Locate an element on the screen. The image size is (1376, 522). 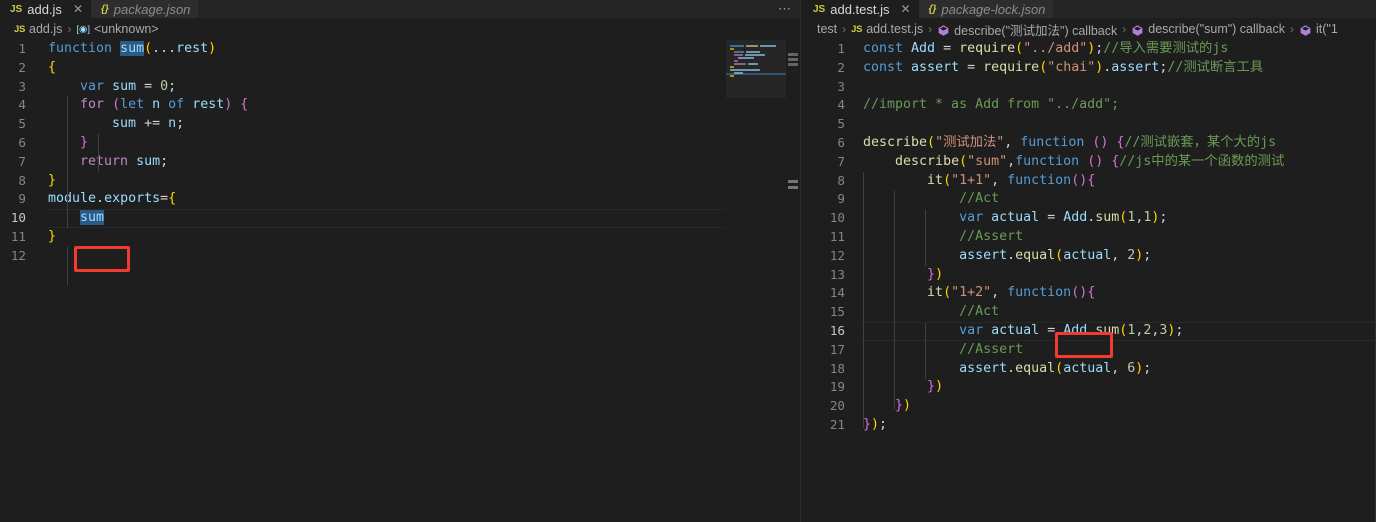
code-line: 15 //Act is located at coordinates (1089, 312).